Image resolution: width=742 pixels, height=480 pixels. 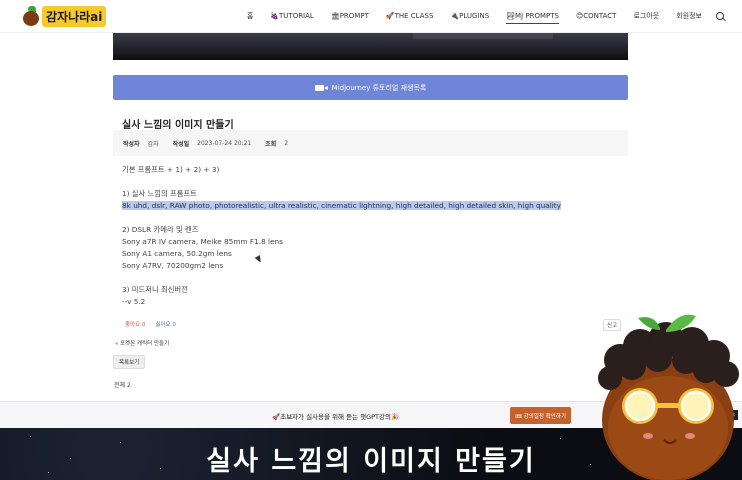 What do you see at coordinates (74, 16) in the screenshot?
I see `logo-text: 감자나라ai` at bounding box center [74, 16].